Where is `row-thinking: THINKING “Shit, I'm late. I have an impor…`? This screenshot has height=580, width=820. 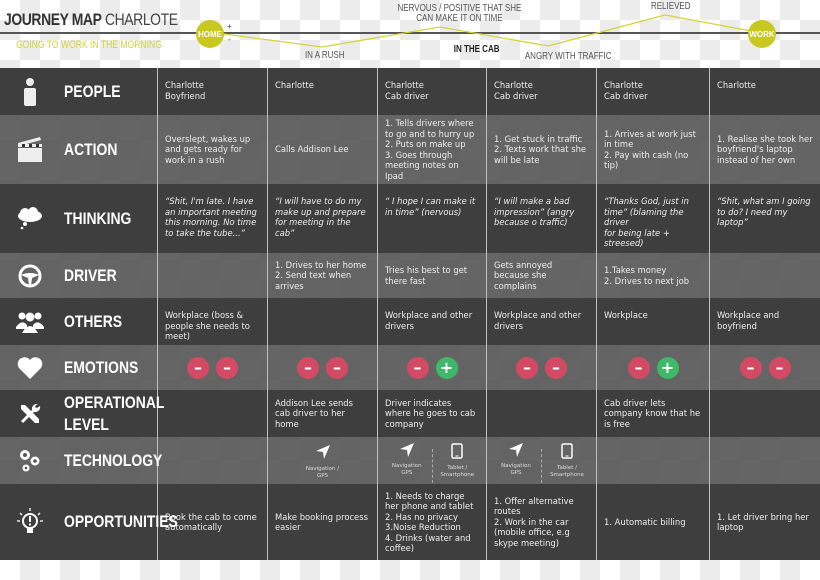
row-thinking: THINKING “Shit, I'm late. I have an impor… is located at coordinates (410, 218).